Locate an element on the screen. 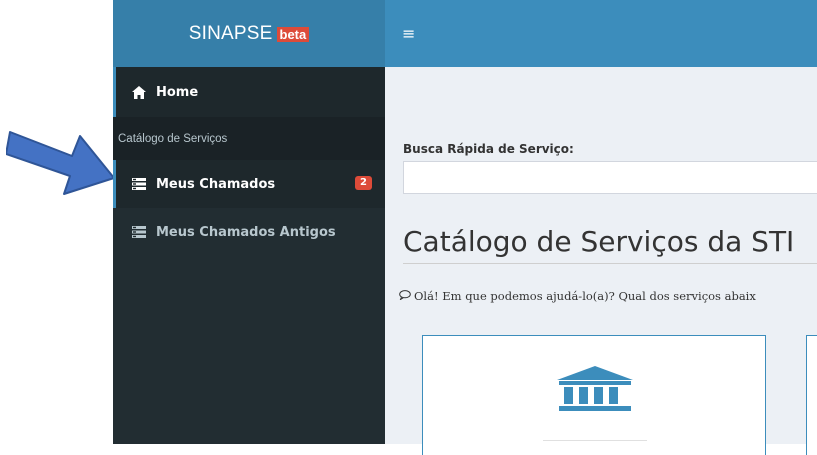 This screenshot has width=817, height=455. search-label: Busca Rápida de Serviço: is located at coordinates (488, 149).